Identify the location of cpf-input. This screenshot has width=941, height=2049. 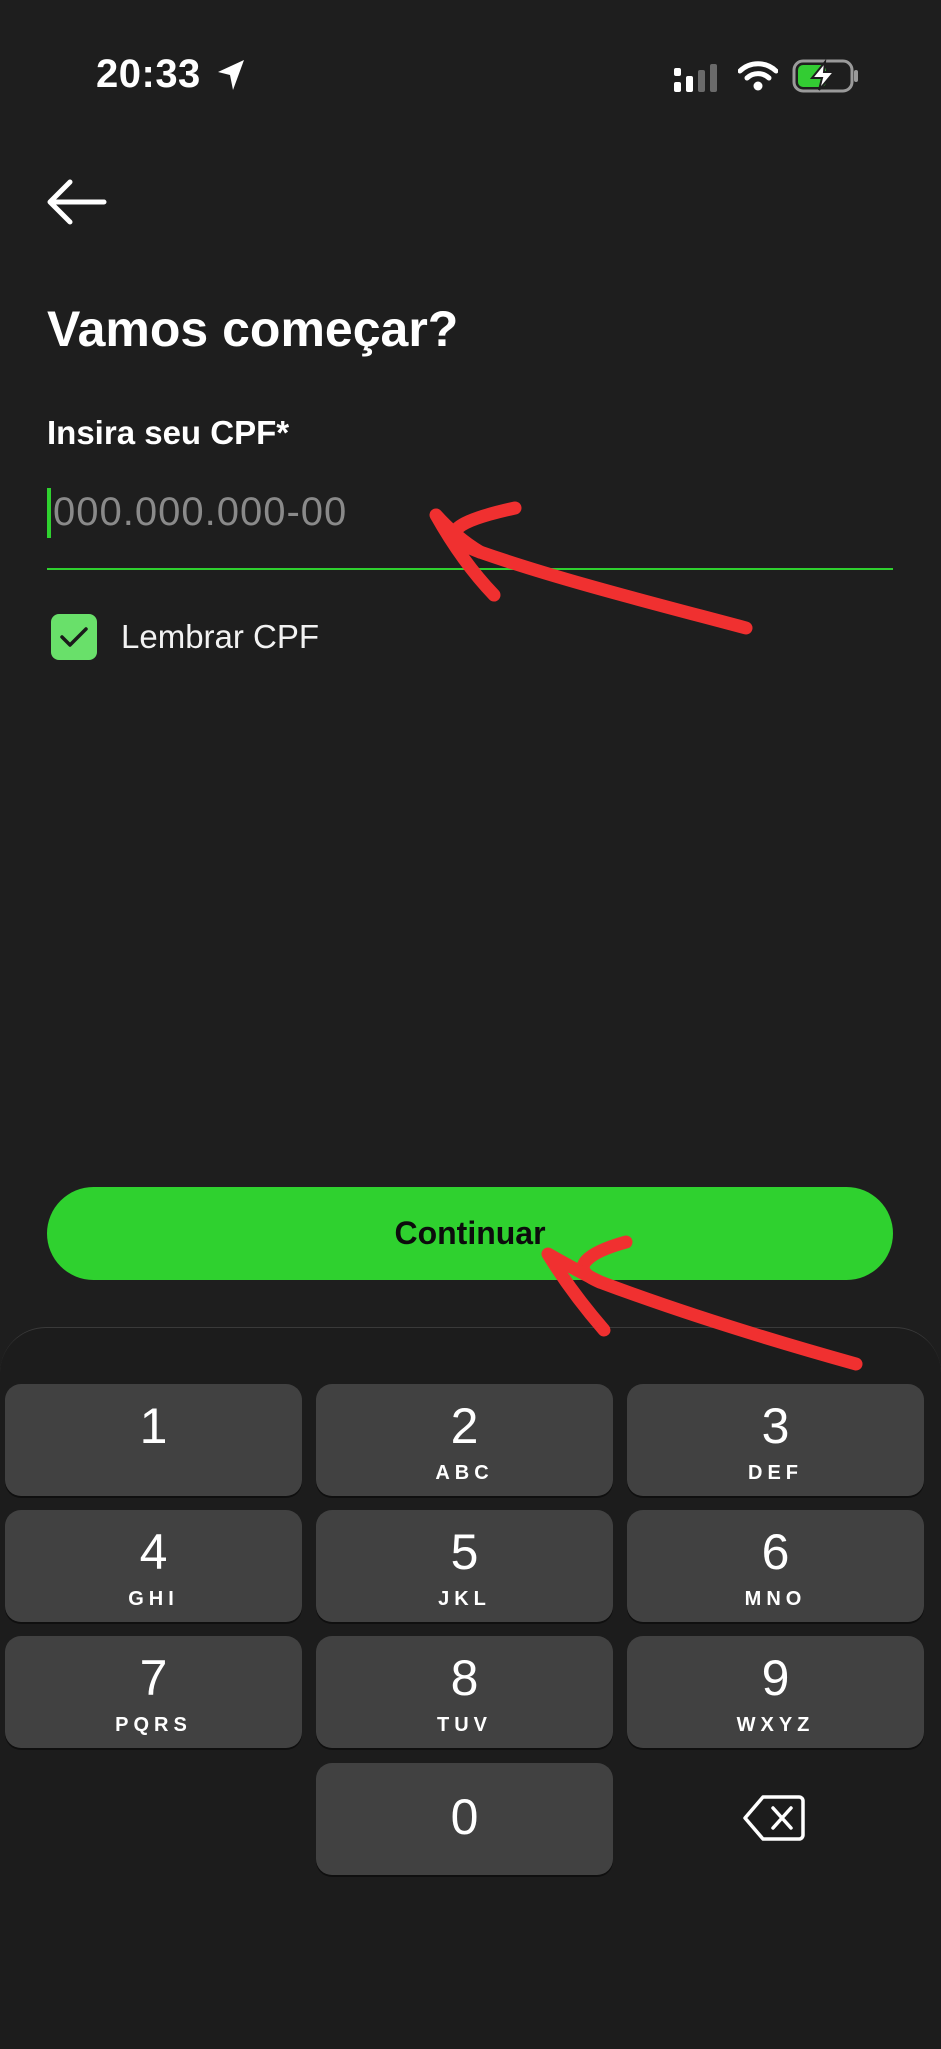
(473, 512).